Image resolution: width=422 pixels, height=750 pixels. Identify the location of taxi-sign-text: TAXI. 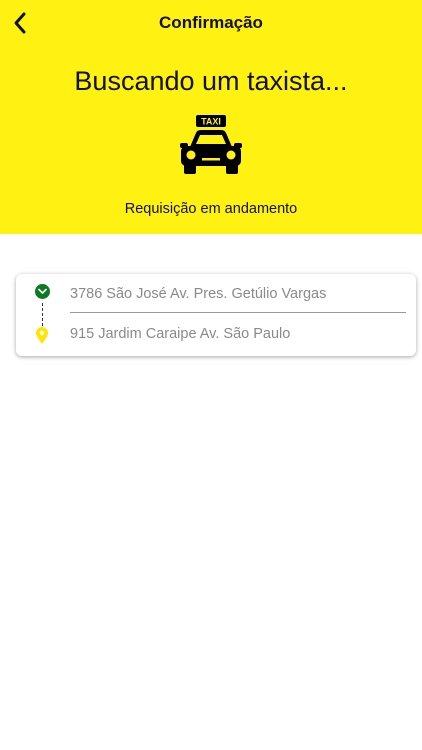
(211, 122).